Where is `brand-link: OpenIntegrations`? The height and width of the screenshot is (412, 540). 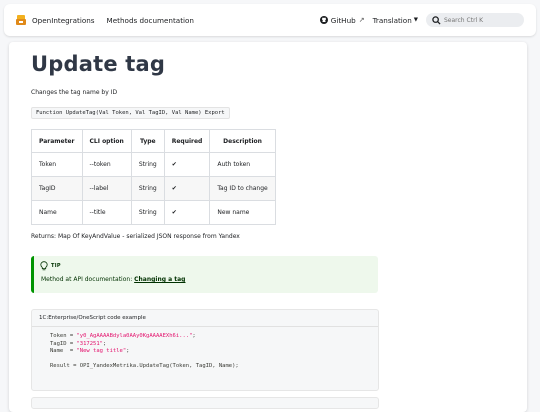 brand-link: OpenIntegrations is located at coordinates (63, 20).